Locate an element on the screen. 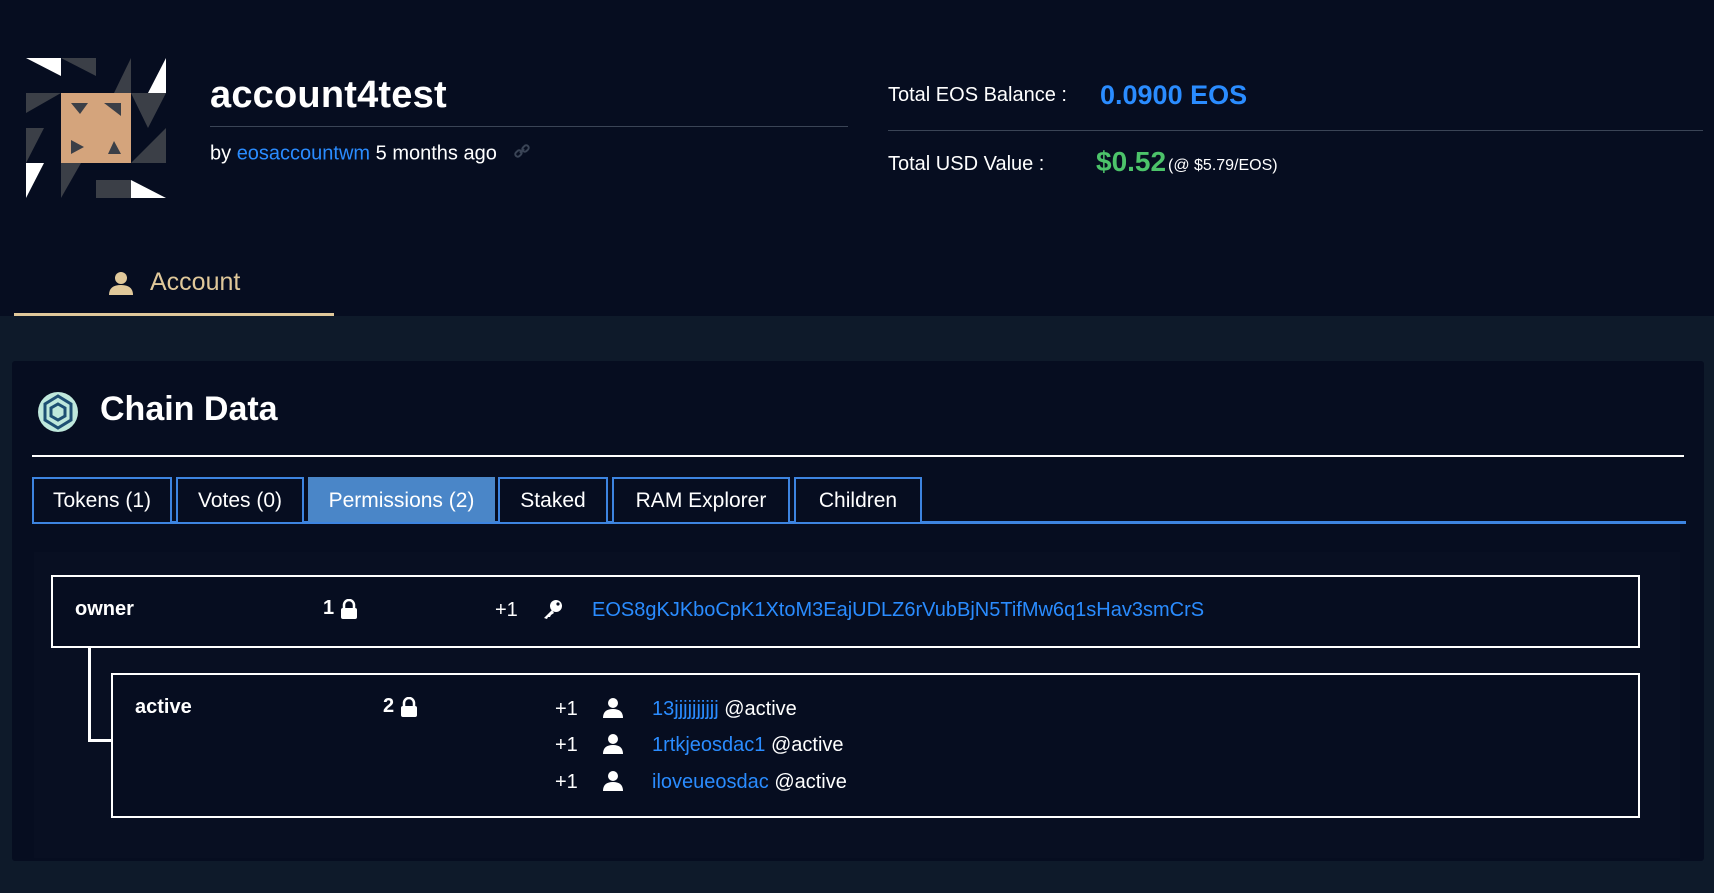  authority-account-row: 13jjjjjjjjjj @active is located at coordinates (724, 709).